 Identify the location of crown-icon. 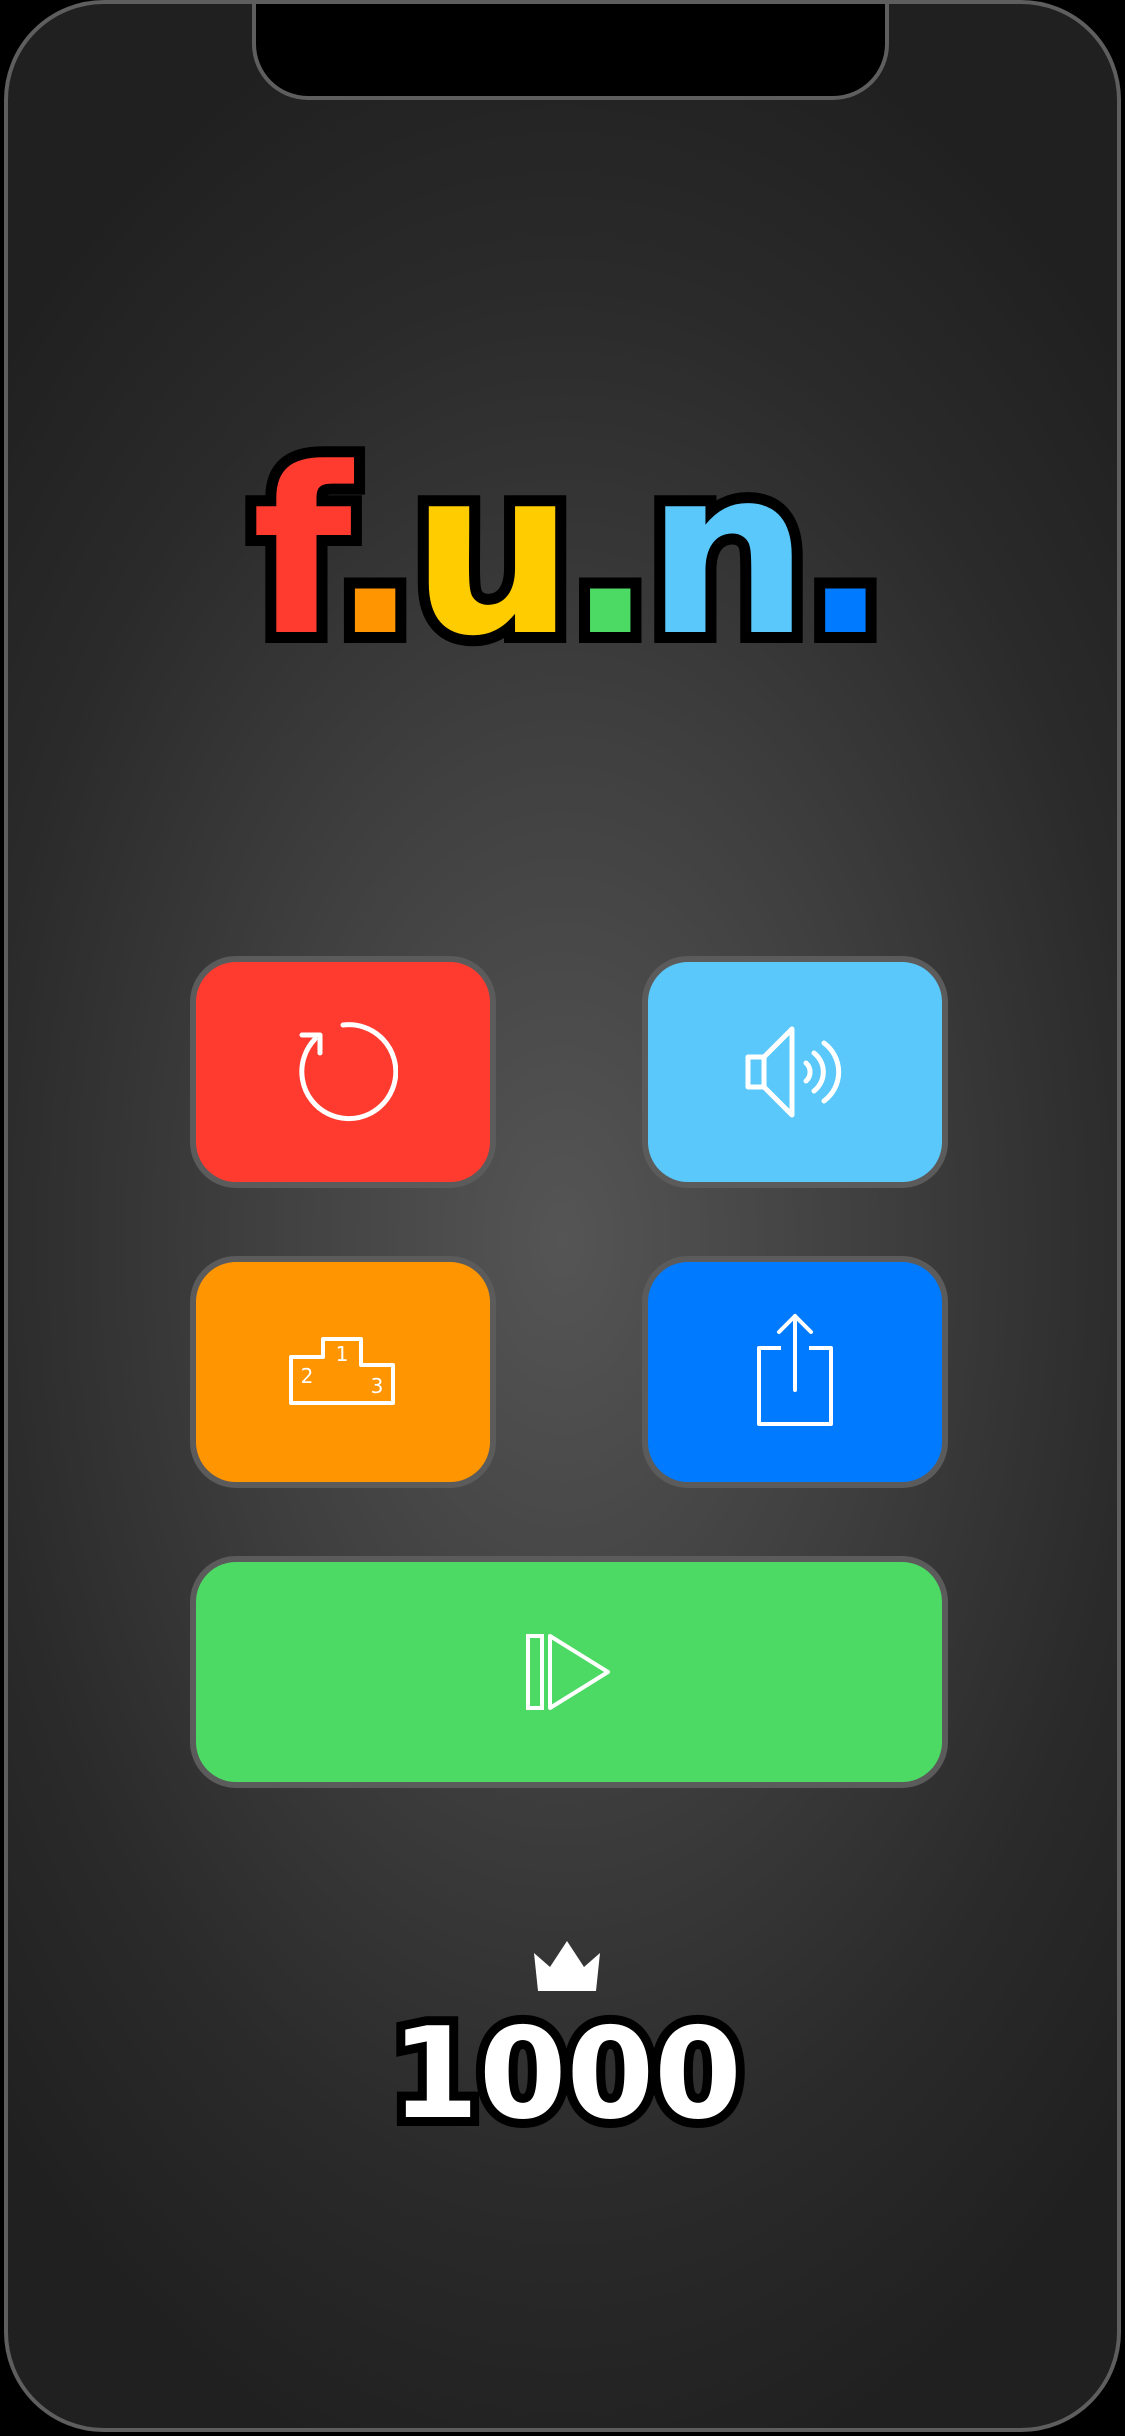
(566, 1966).